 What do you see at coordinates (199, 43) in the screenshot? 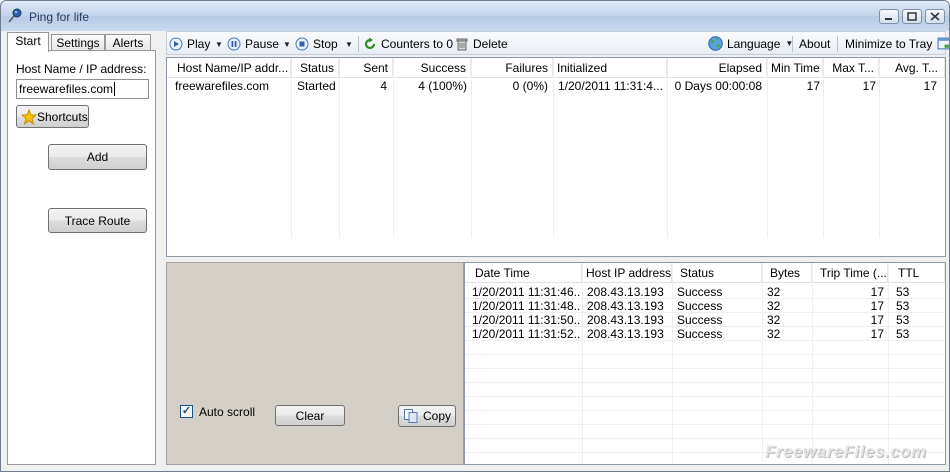
I see `play-label: Play` at bounding box center [199, 43].